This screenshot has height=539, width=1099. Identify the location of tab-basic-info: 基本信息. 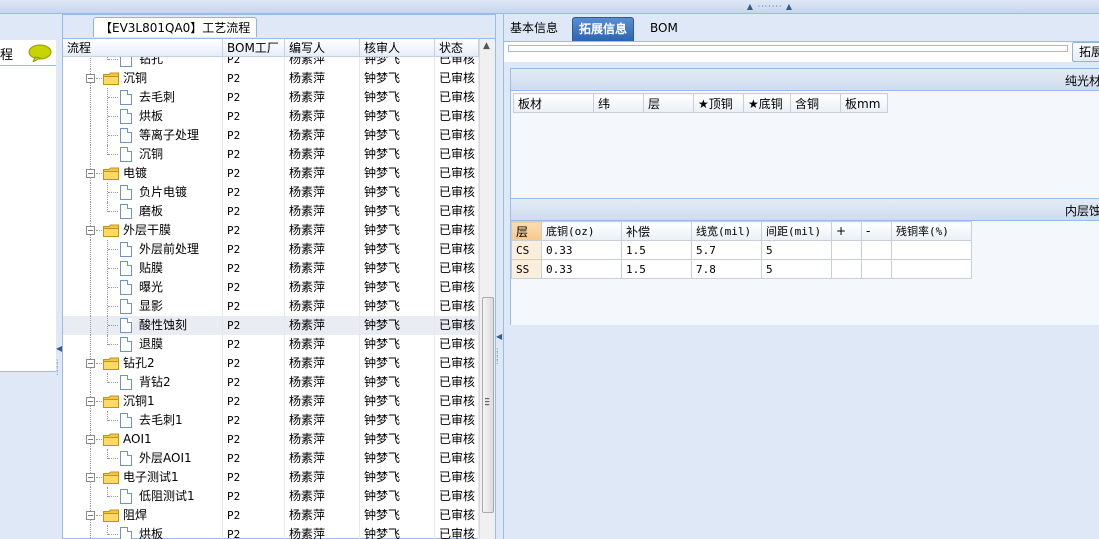
(534, 29).